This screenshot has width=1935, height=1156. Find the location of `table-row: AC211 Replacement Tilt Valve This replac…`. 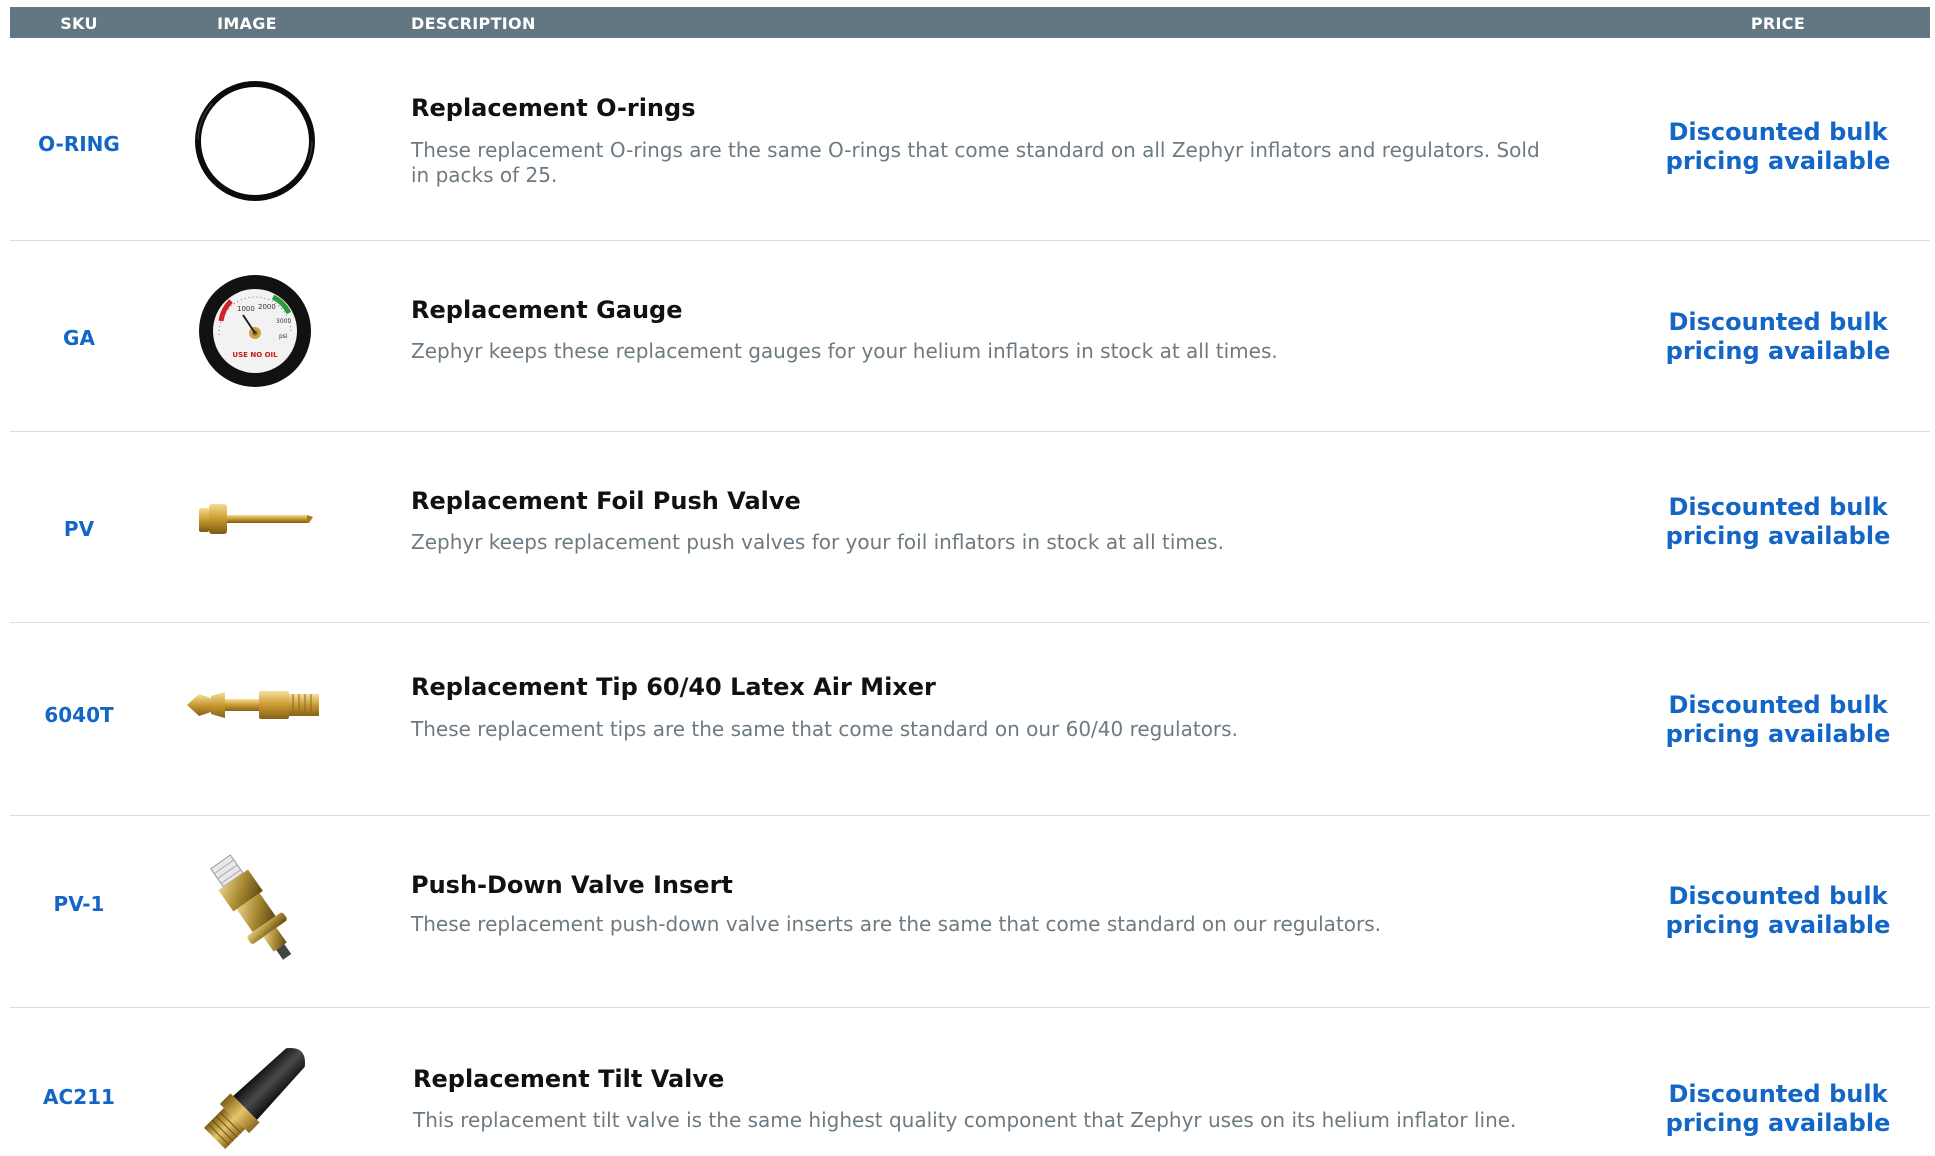

table-row: AC211 Replacement Tilt Valve This replac… is located at coordinates (970, 1079).